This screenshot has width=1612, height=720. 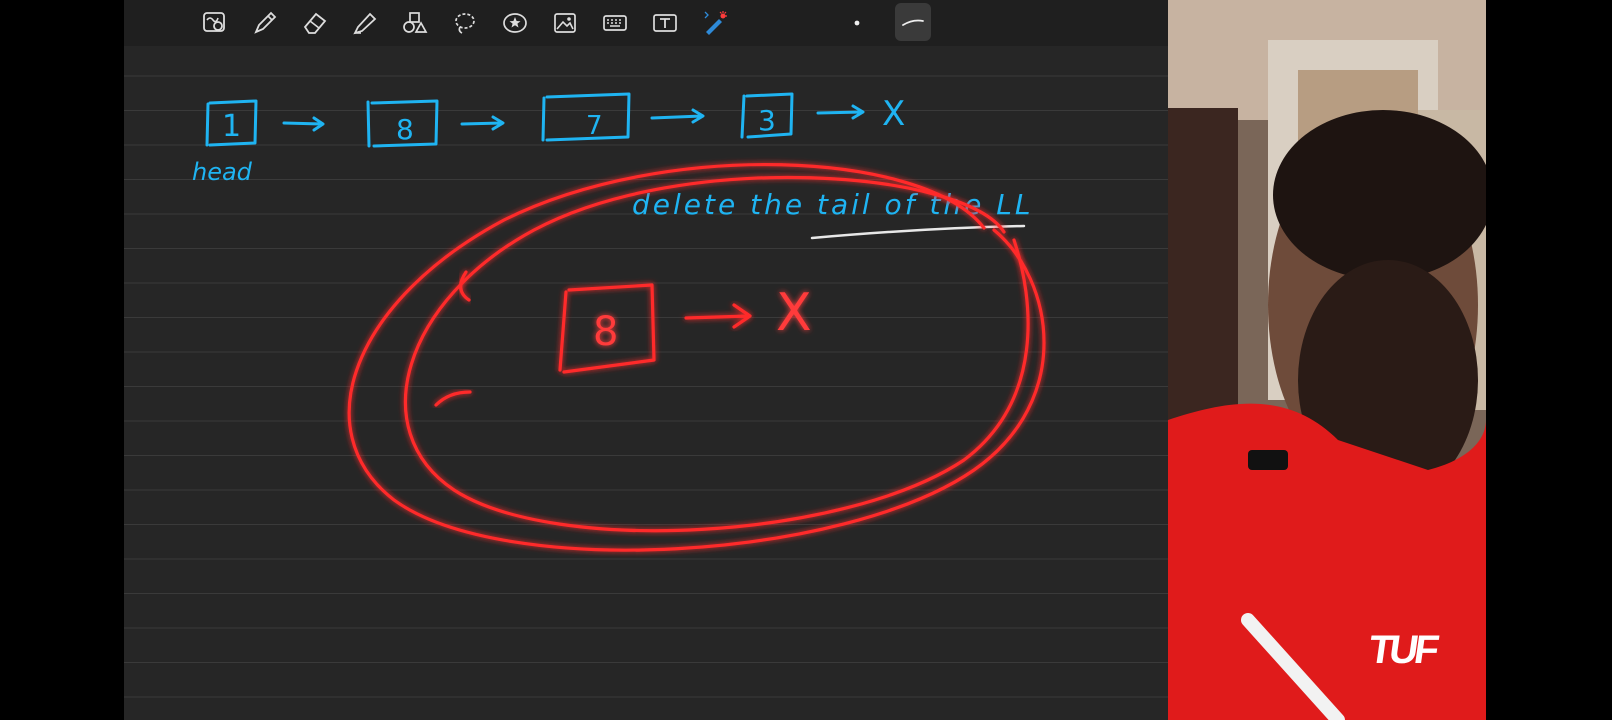 What do you see at coordinates (594, 126) in the screenshot?
I see `list-node-3-value: 7` at bounding box center [594, 126].